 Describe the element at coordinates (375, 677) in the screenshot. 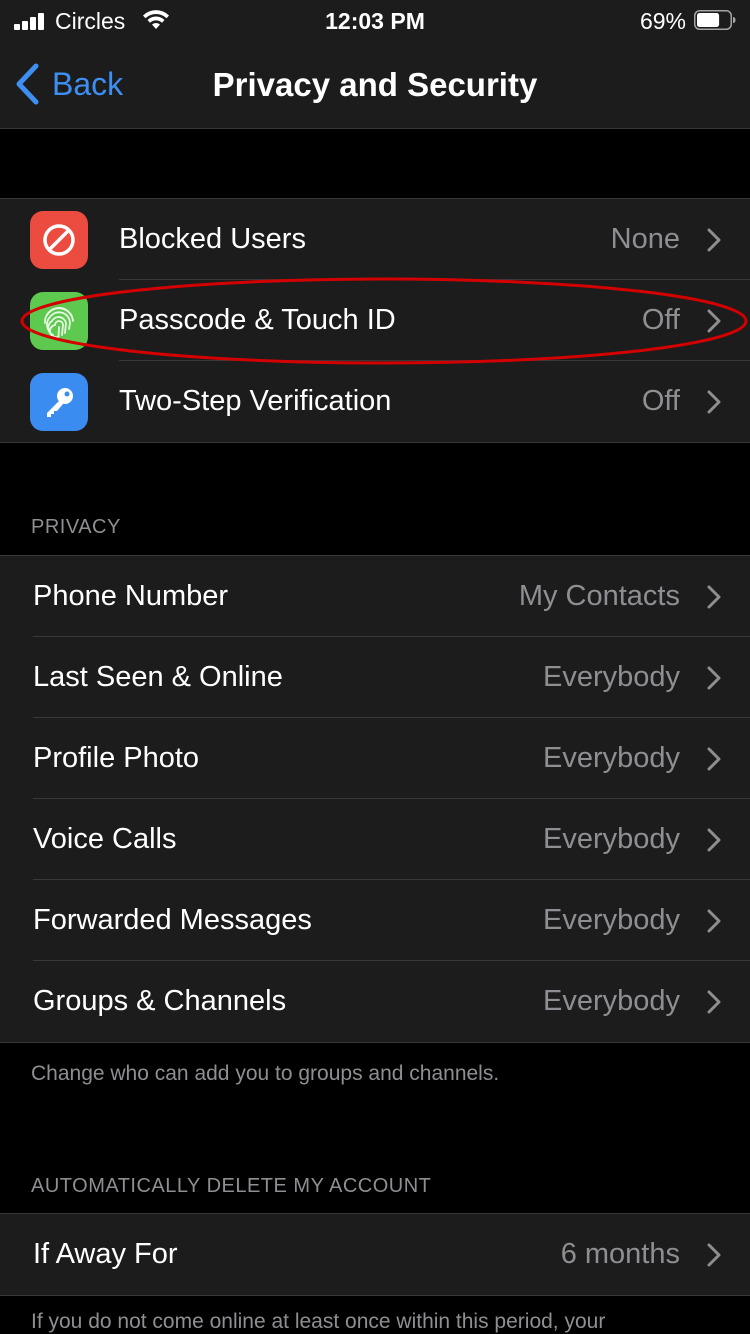

I see `last-seen-online-row: Last Seen & Online Everybody` at that location.